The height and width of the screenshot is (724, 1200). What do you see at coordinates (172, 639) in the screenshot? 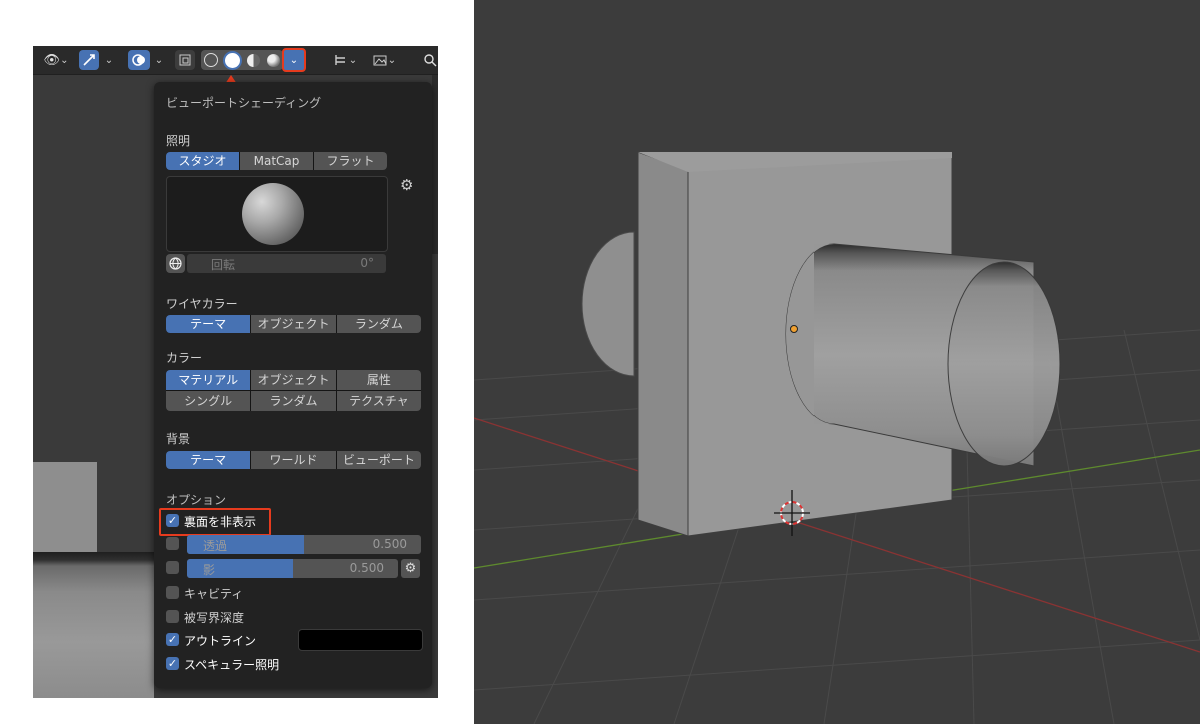
I see `outline-checkbox` at bounding box center [172, 639].